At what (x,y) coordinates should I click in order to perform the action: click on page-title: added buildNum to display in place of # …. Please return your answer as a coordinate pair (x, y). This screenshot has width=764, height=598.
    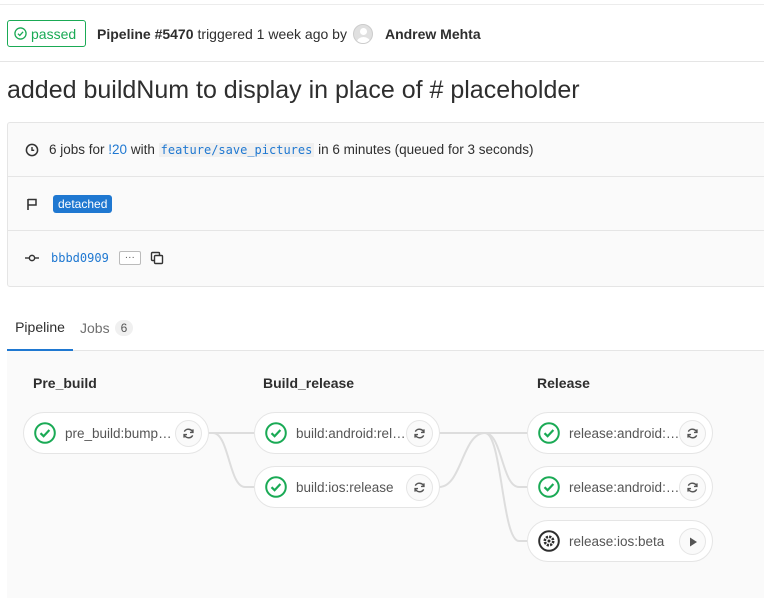
    Looking at the image, I should click on (293, 90).